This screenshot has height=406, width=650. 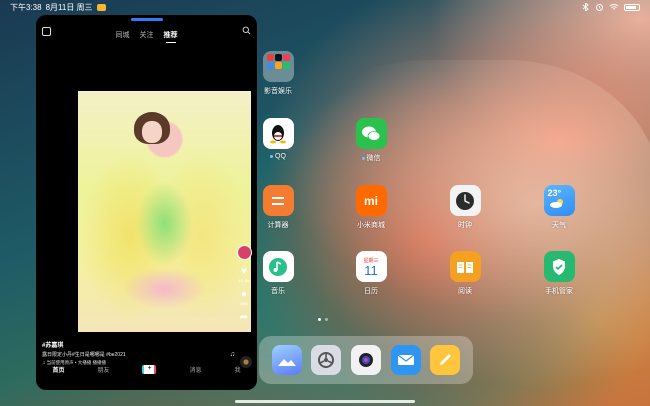 I want to click on app-label: 音乐, so click(x=278, y=291).